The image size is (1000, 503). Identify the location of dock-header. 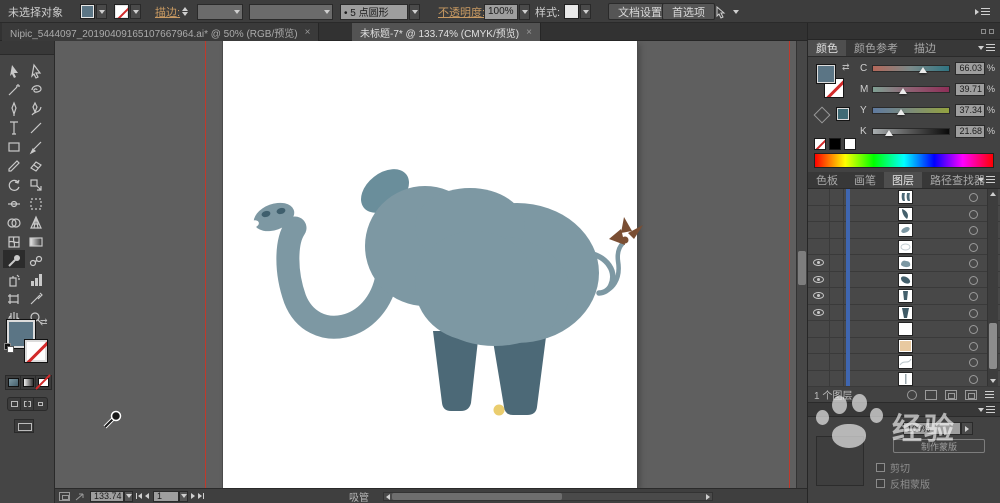
(904, 31).